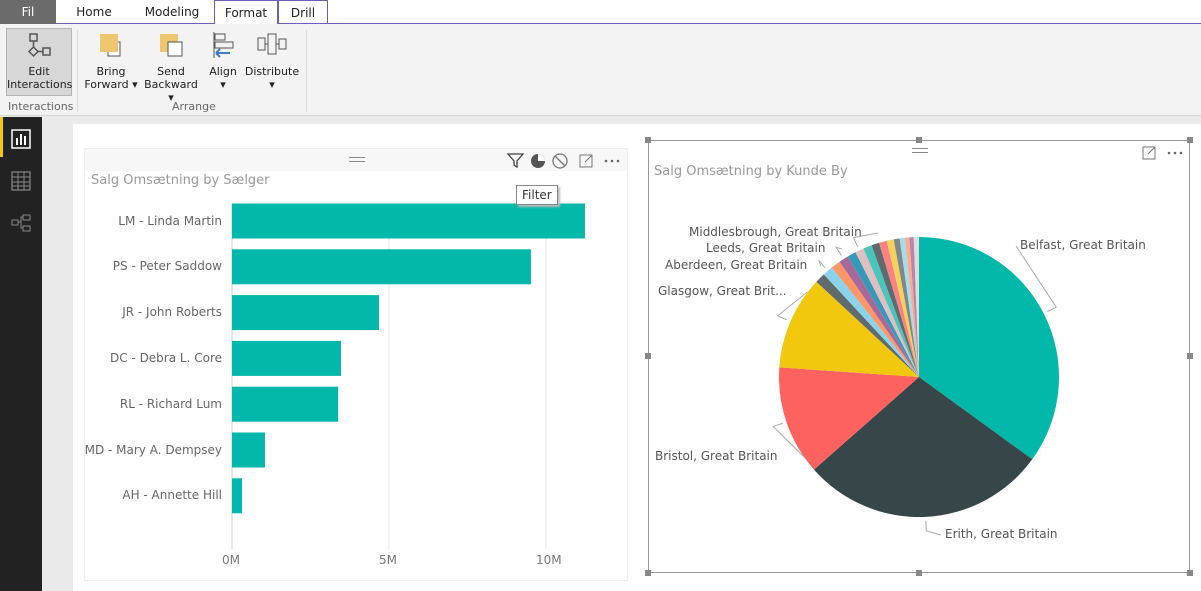 The height and width of the screenshot is (591, 1201). What do you see at coordinates (600, 12) in the screenshot?
I see `ribbon-tabs: Fil Home Modeling Format Drill` at bounding box center [600, 12].